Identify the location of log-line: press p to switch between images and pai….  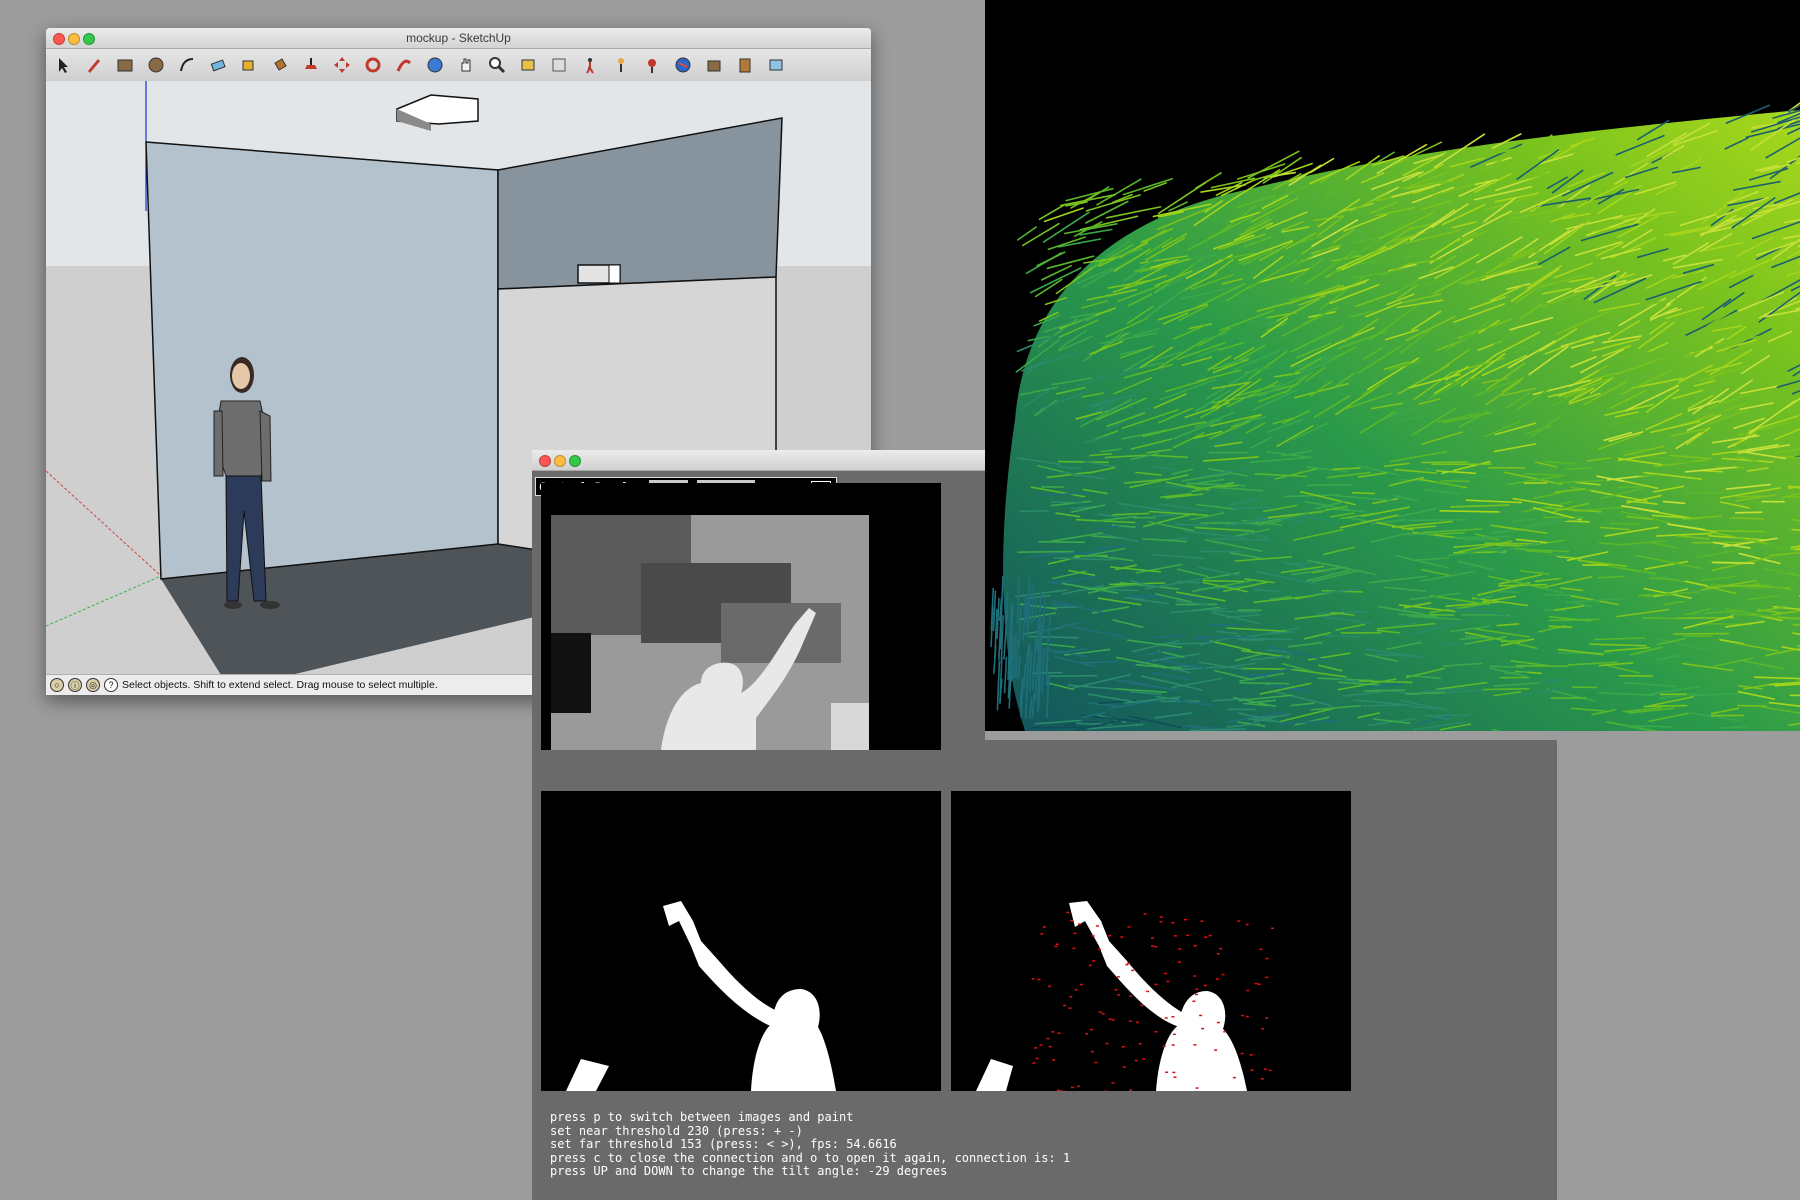
(702, 1117).